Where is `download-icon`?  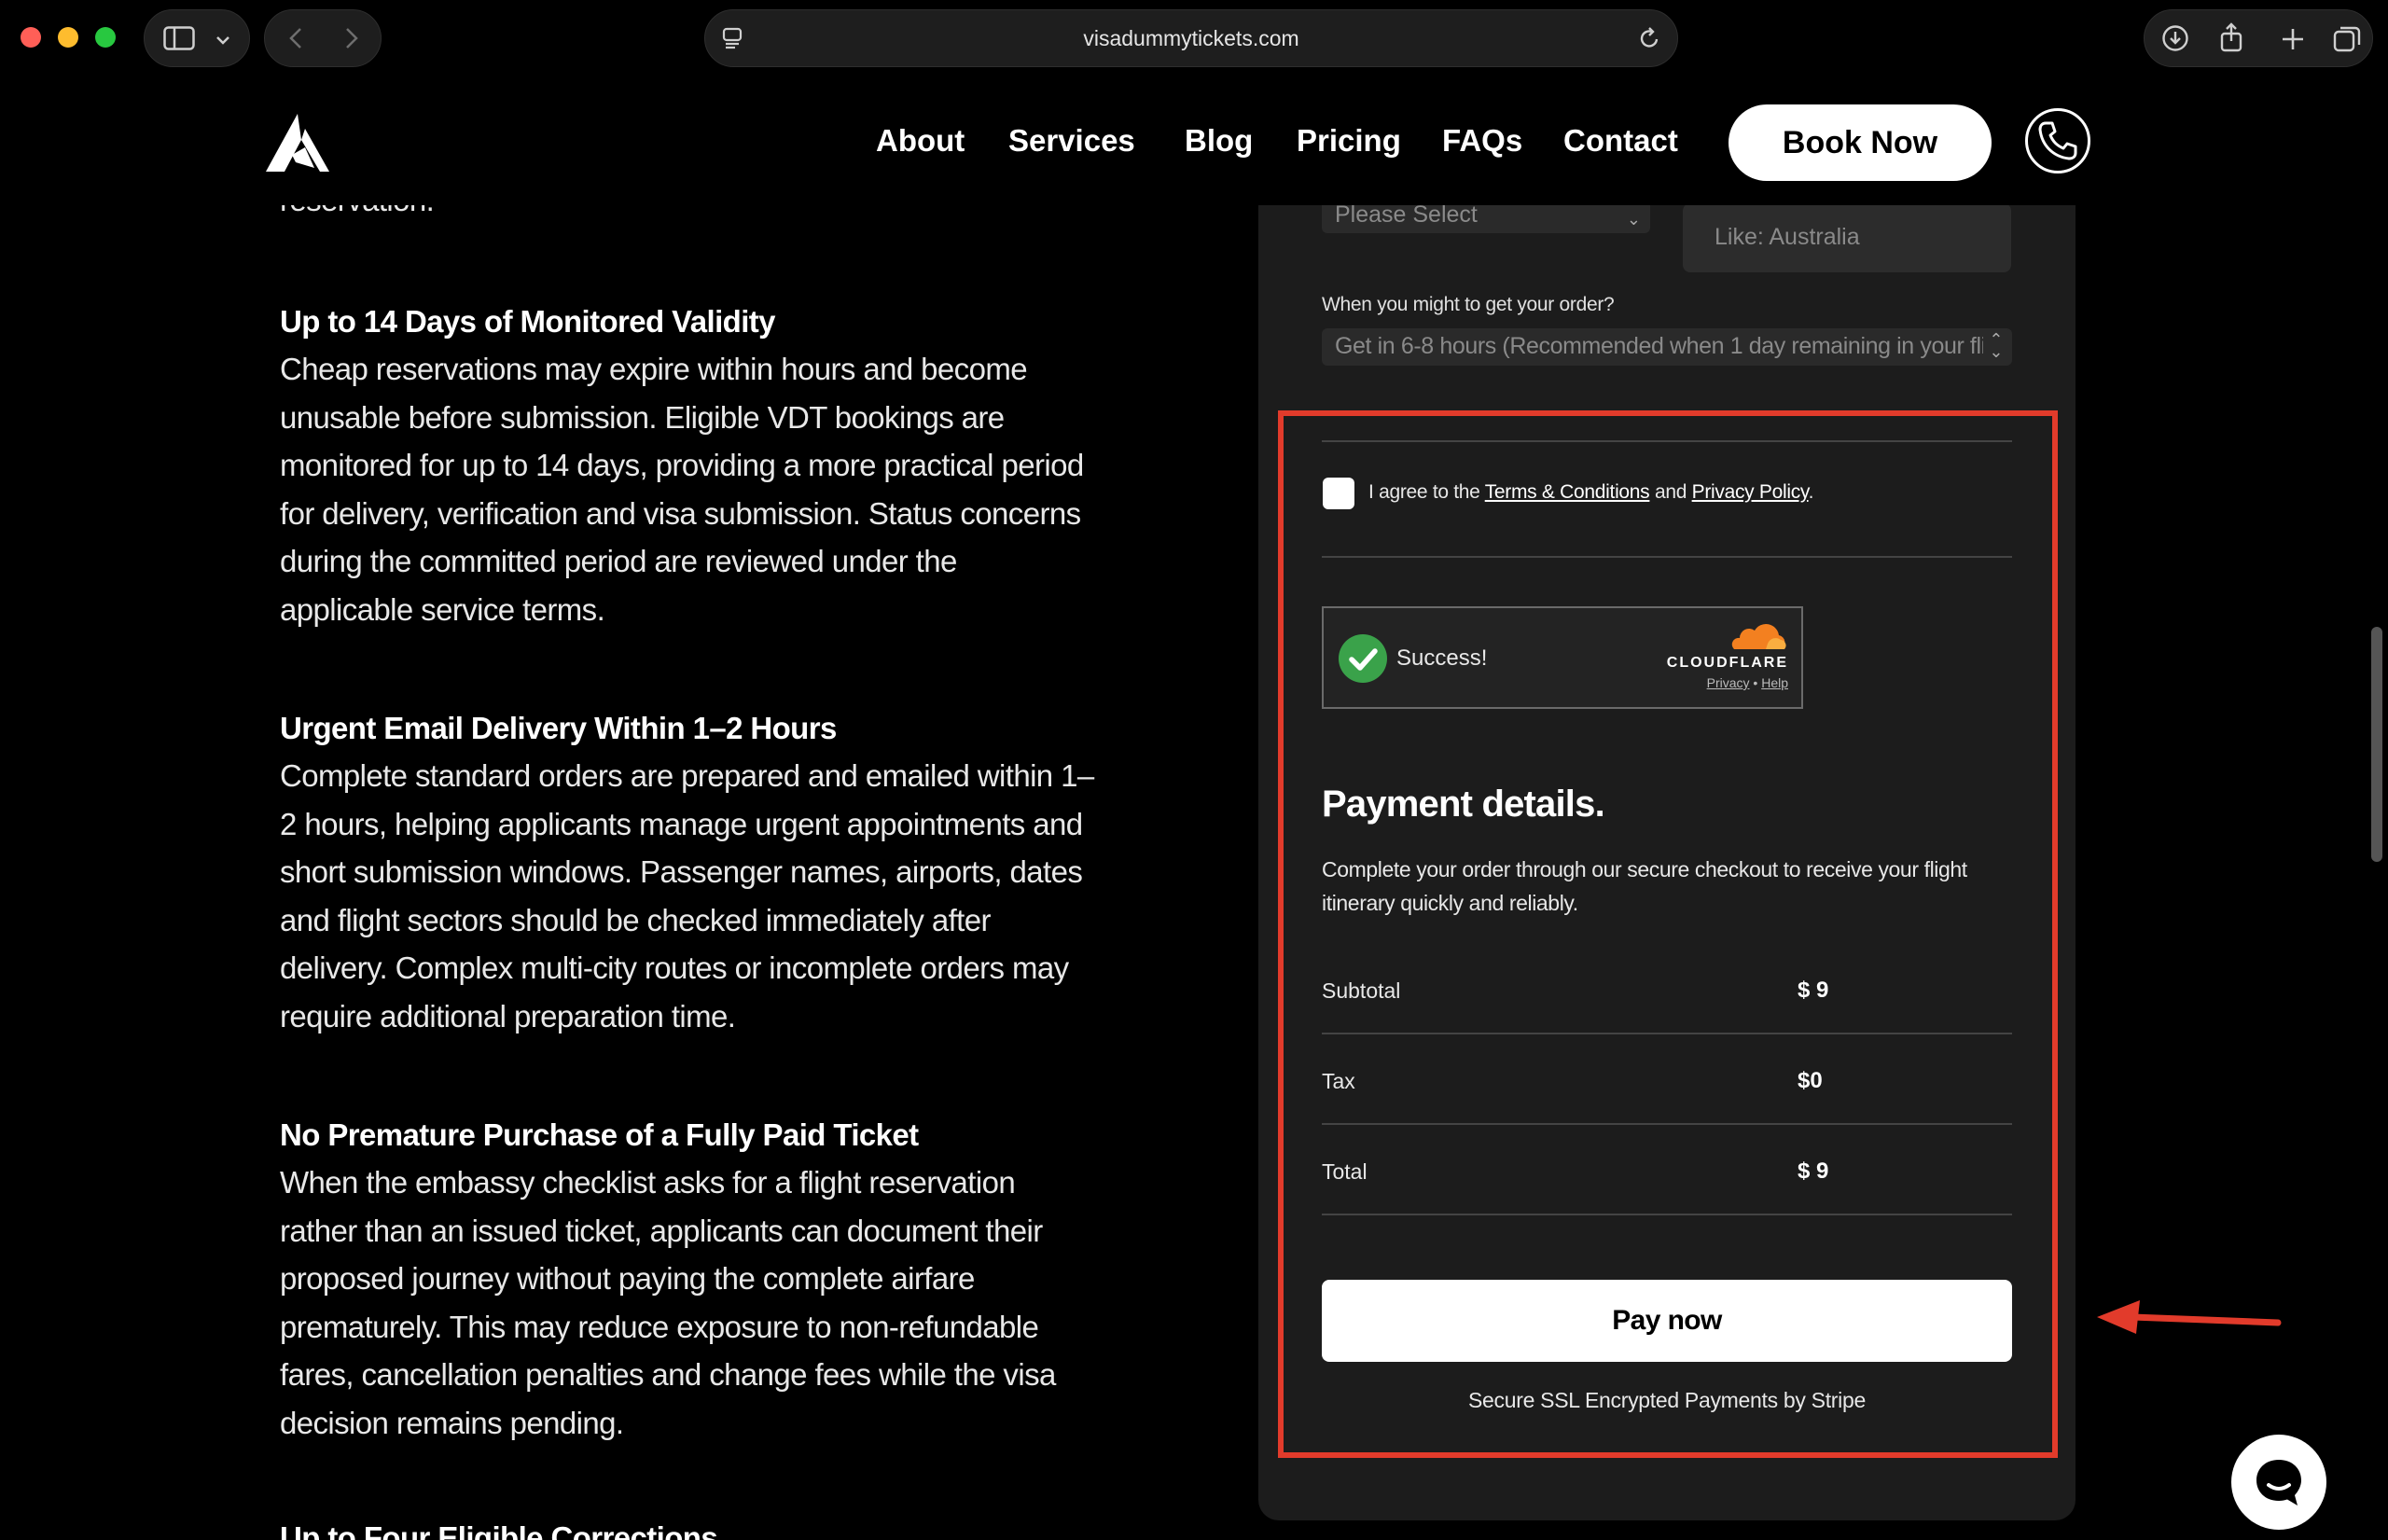 download-icon is located at coordinates (2175, 38).